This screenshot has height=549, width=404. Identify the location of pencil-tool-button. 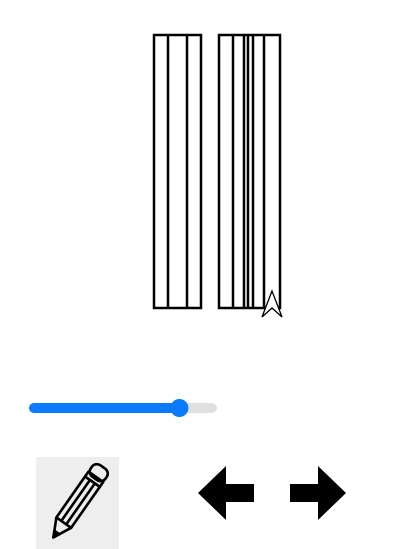
(77, 503).